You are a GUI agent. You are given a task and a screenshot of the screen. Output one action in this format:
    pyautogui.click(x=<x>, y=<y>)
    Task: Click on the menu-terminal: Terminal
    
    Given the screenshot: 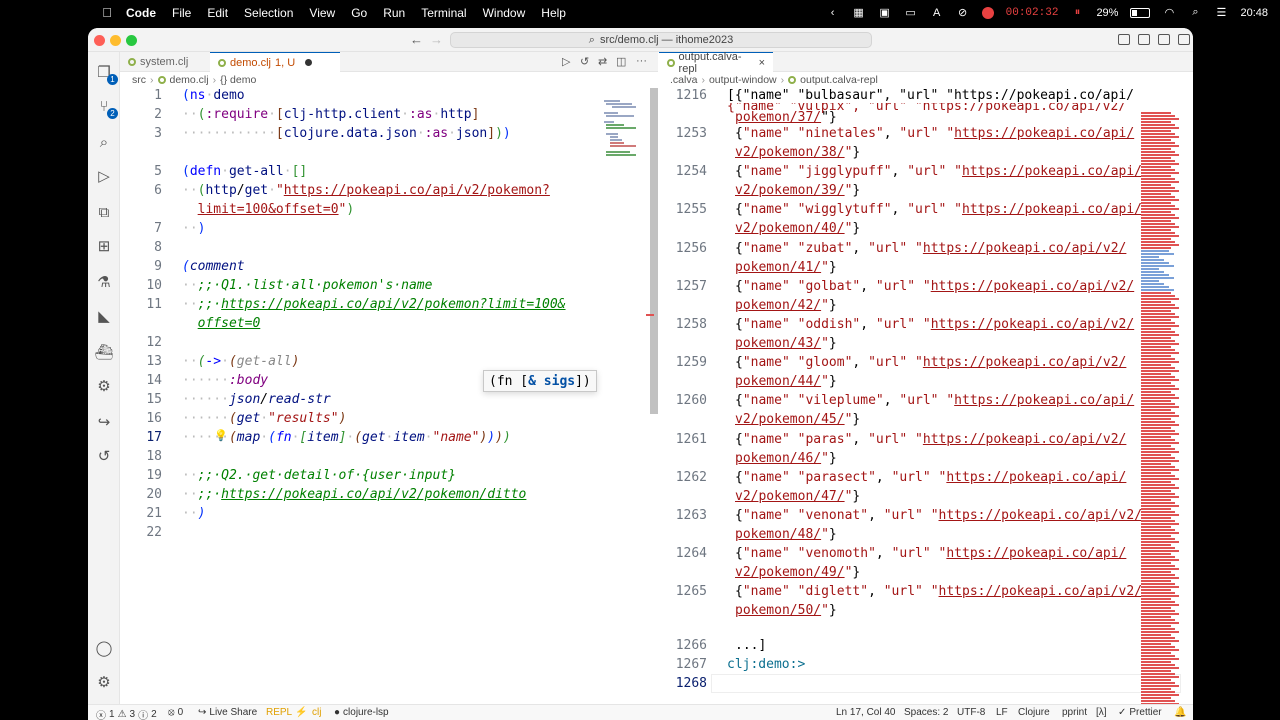 What is the action you would take?
    pyautogui.click(x=443, y=13)
    